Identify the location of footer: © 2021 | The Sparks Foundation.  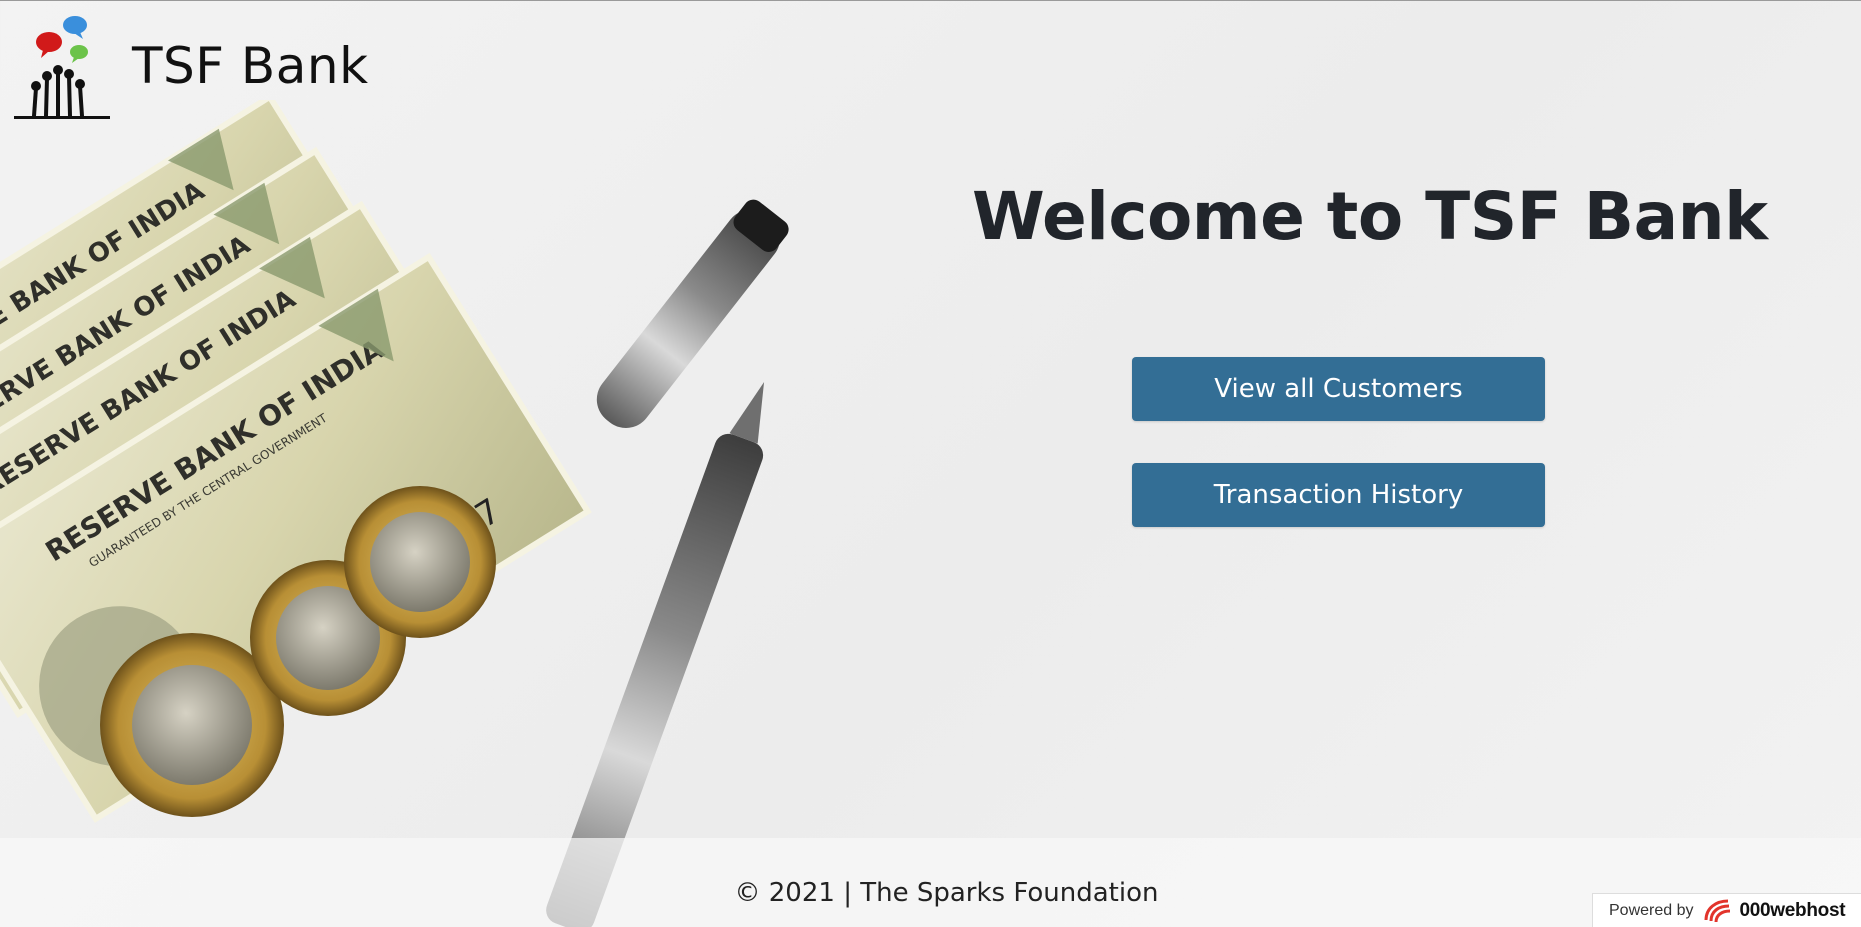
(930, 882).